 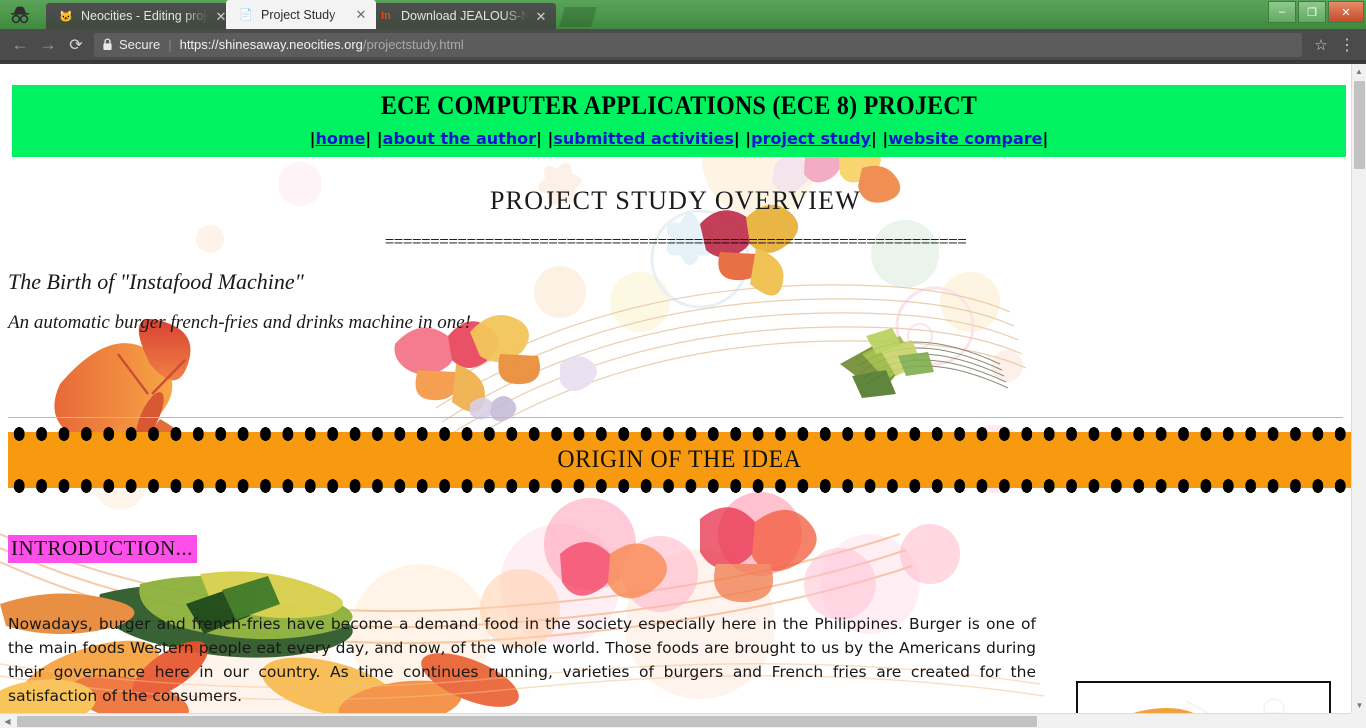 I want to click on document-favicon: 📄, so click(x=246, y=15).